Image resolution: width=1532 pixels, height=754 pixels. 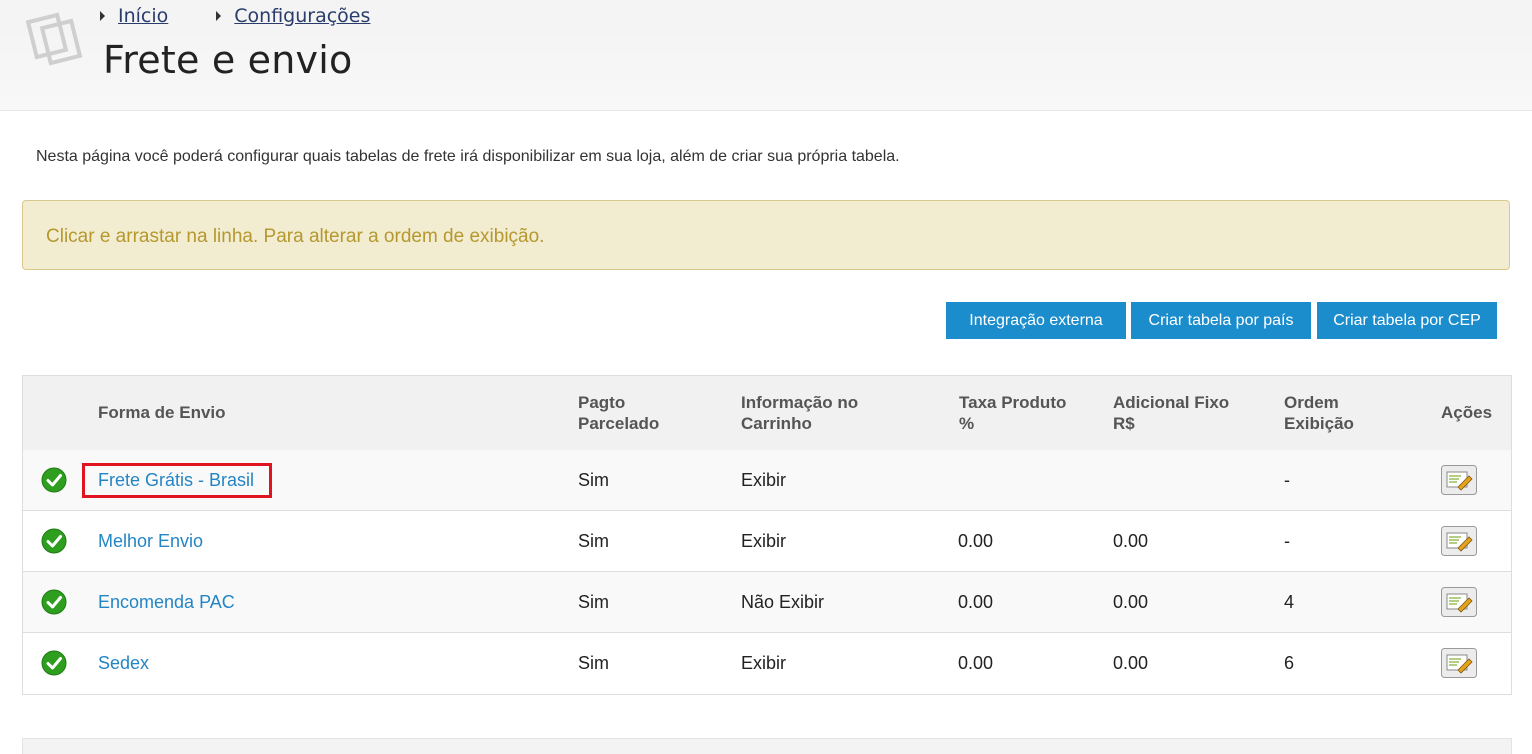 I want to click on table-row: Sedex Sim Exibir 0.00 0.00 6, so click(x=767, y=663).